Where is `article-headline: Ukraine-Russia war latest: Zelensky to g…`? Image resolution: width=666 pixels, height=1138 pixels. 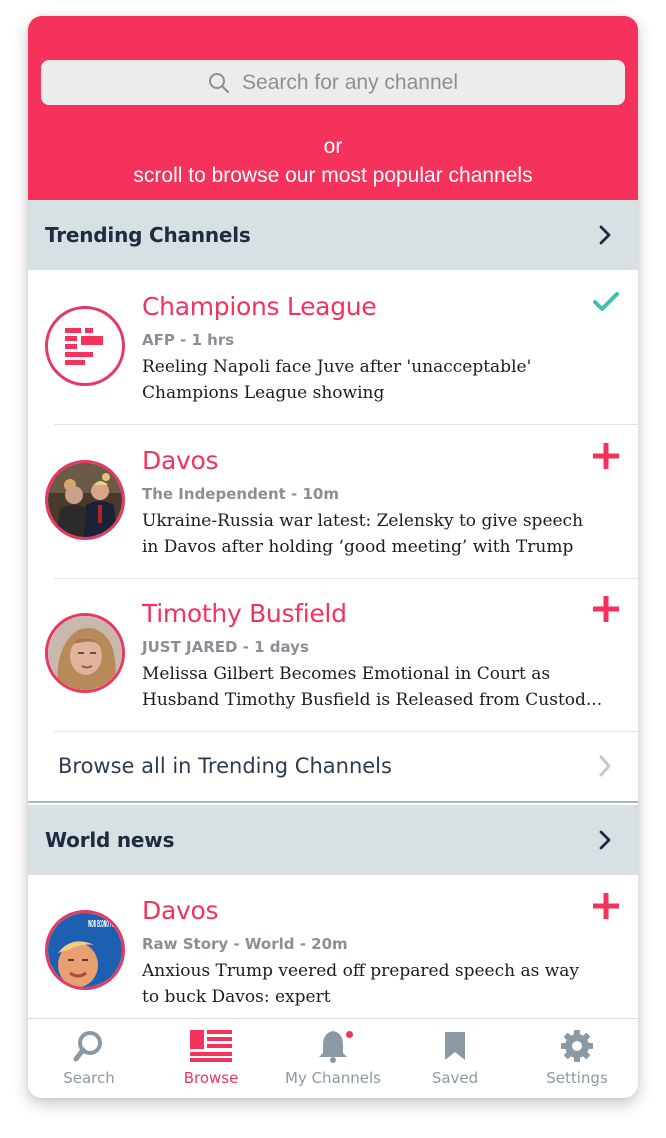 article-headline: Ukraine-Russia war latest: Zelensky to g… is located at coordinates (382, 534).